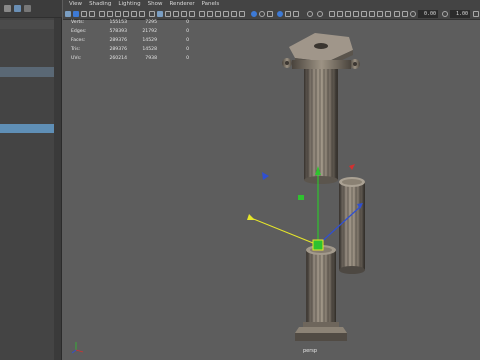  I want to click on hud-row-uvs: UVs: 260214 7938 0, so click(131, 60).